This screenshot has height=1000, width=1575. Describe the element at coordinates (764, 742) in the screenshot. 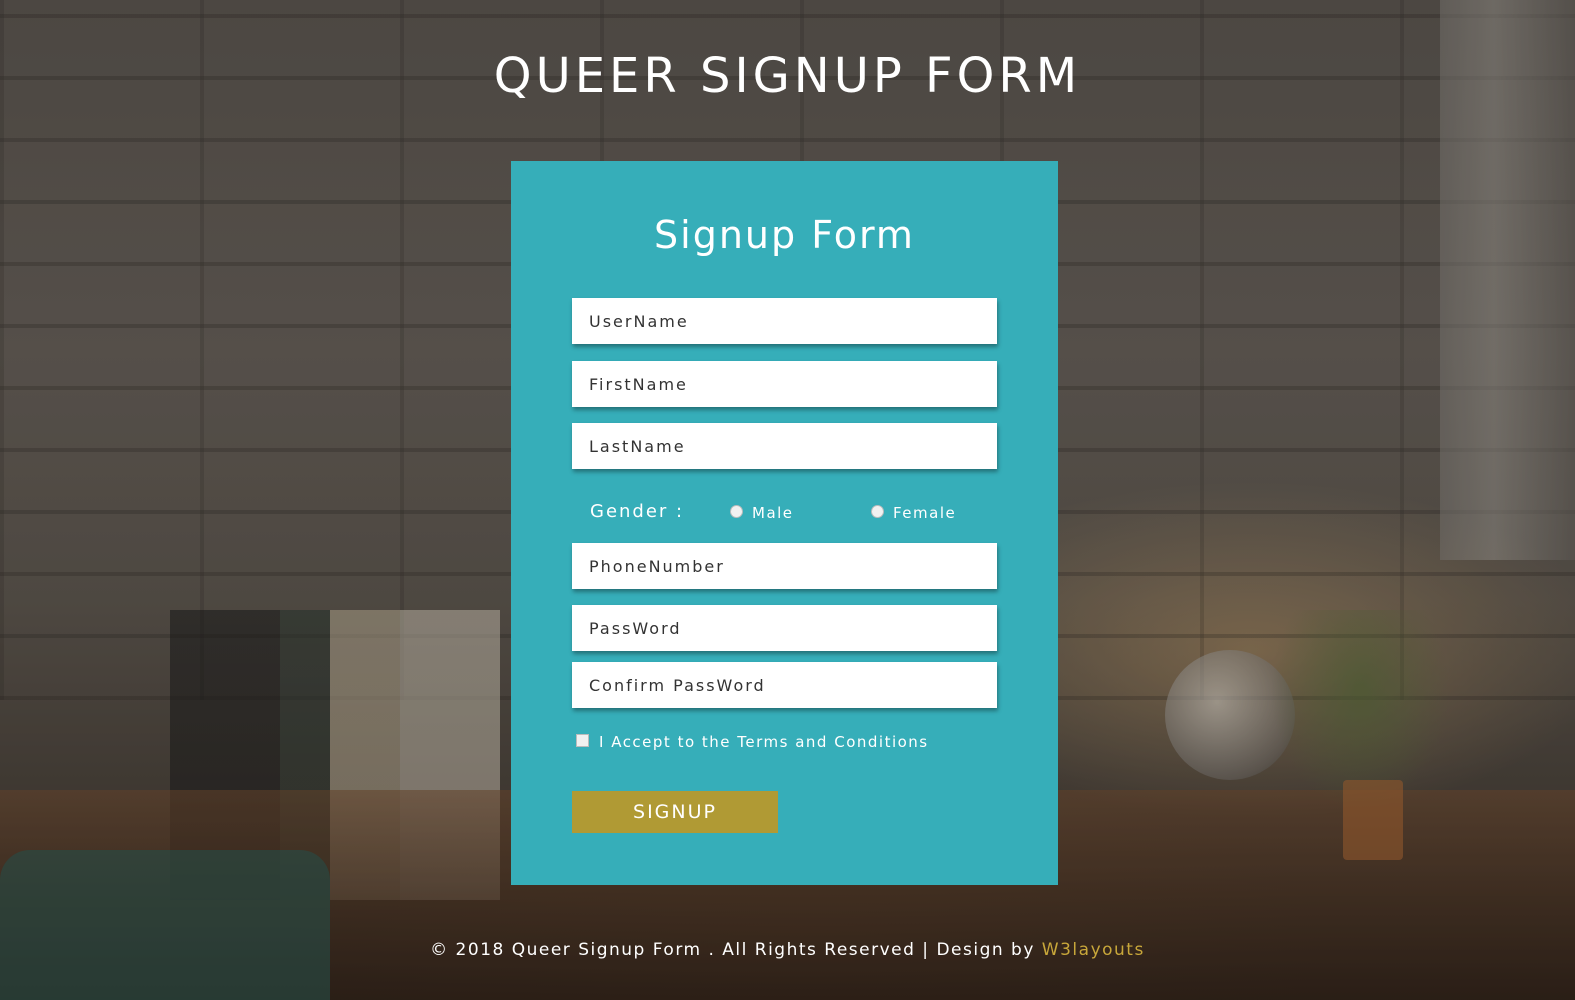

I see `terms-label: I Accept to the Terms and Conditions` at that location.